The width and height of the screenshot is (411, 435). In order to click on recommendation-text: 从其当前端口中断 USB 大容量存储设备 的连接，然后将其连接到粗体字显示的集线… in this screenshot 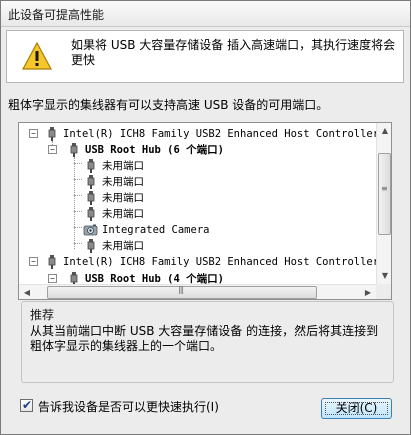, I will do `click(204, 338)`.